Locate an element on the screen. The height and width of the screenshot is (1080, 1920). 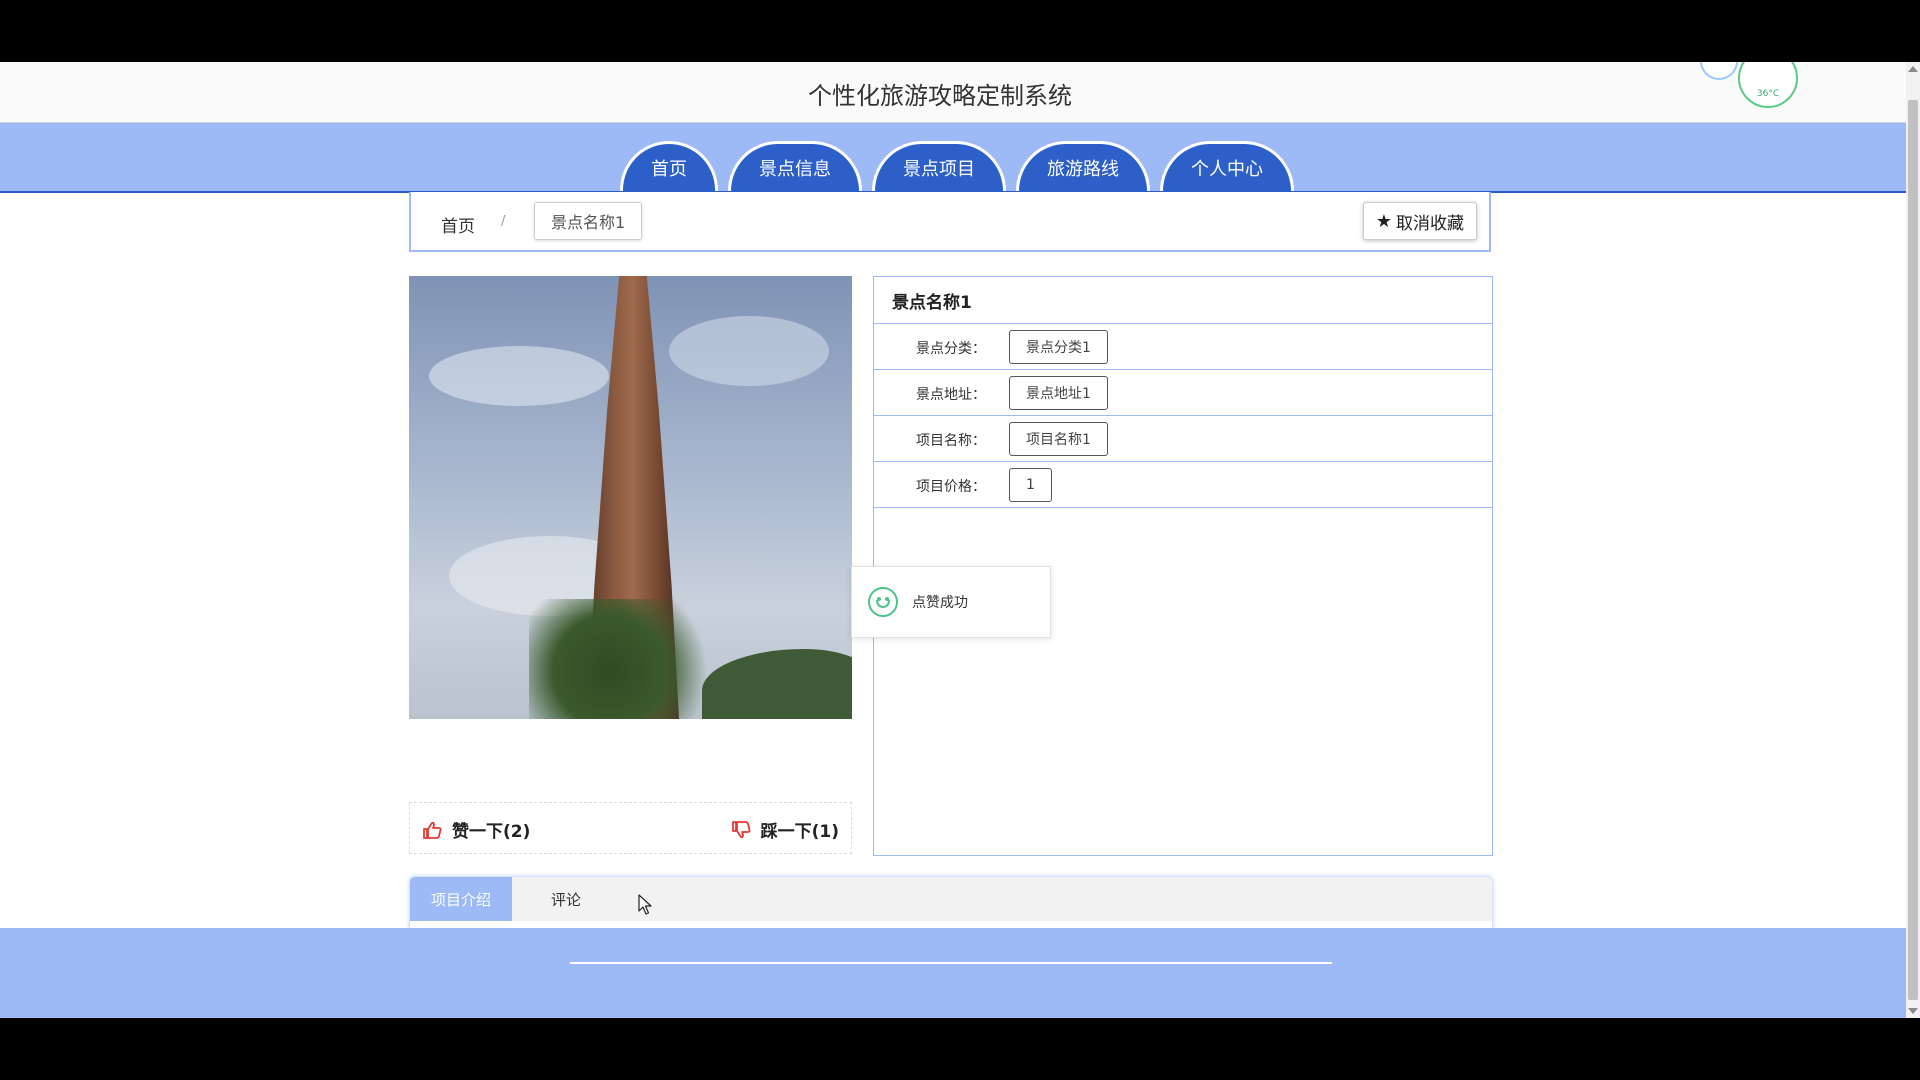
unfavorite-button: ★ 取消收藏 is located at coordinates (1419, 221).